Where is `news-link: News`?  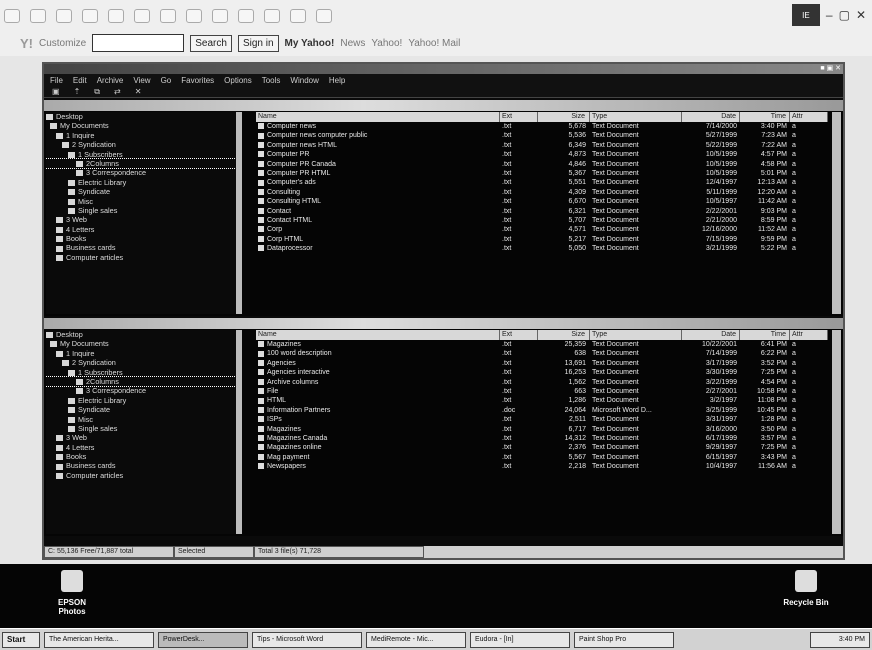 news-link: News is located at coordinates (352, 43).